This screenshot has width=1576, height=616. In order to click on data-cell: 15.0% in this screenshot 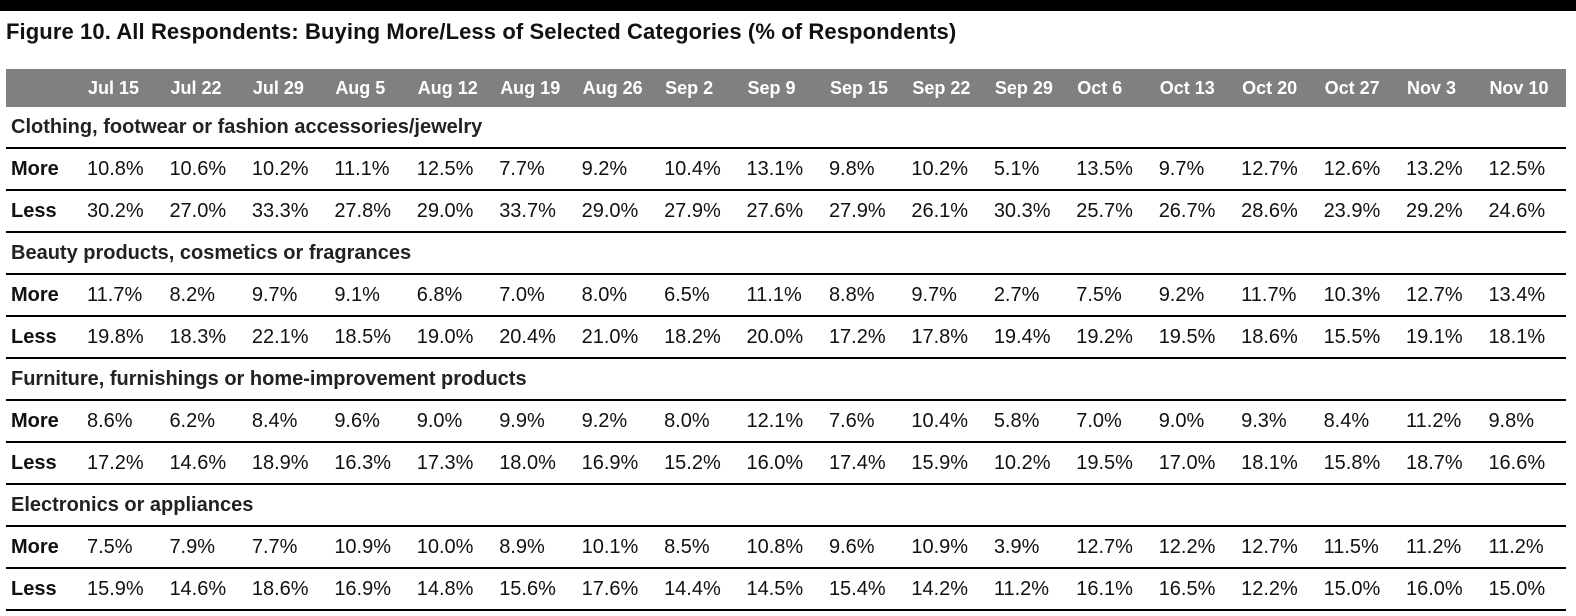, I will do `click(1524, 589)`.